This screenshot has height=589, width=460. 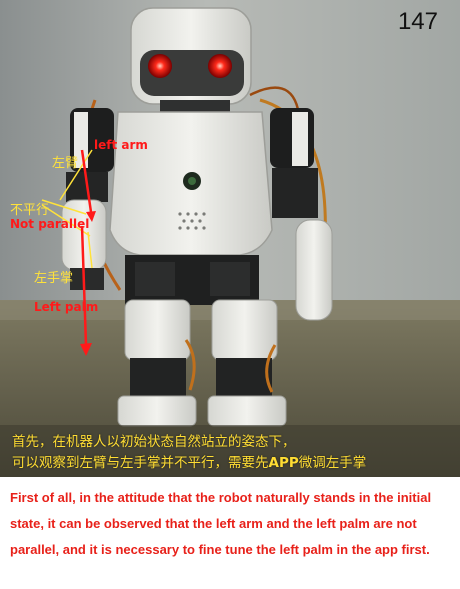 I want to click on not-parallel-label-cn: 不平行, so click(x=30, y=210).